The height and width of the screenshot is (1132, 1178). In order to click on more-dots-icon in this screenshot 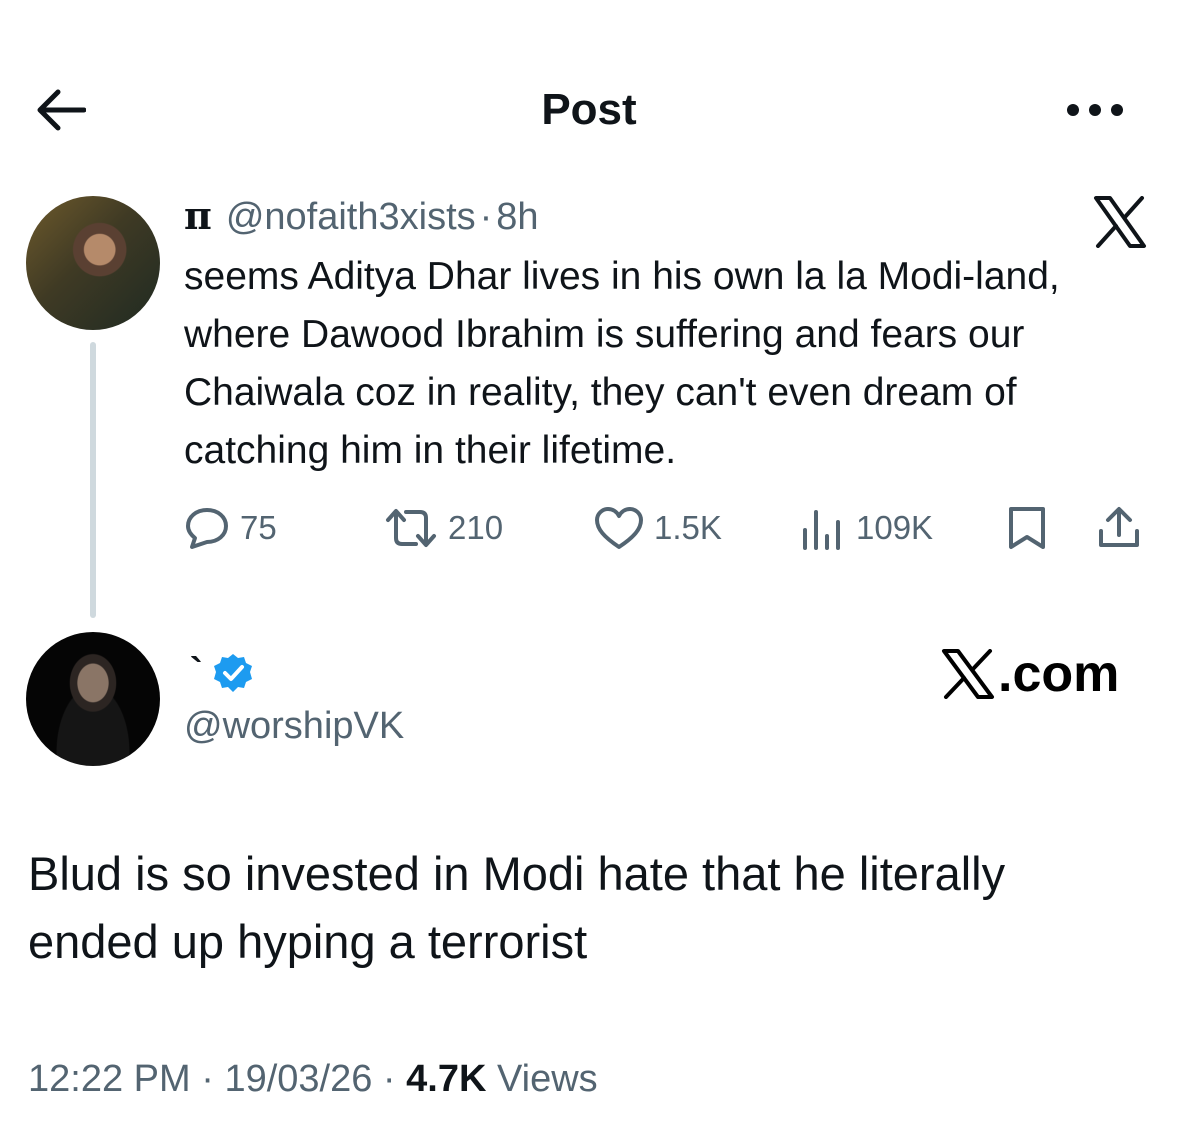, I will do `click(1095, 110)`.